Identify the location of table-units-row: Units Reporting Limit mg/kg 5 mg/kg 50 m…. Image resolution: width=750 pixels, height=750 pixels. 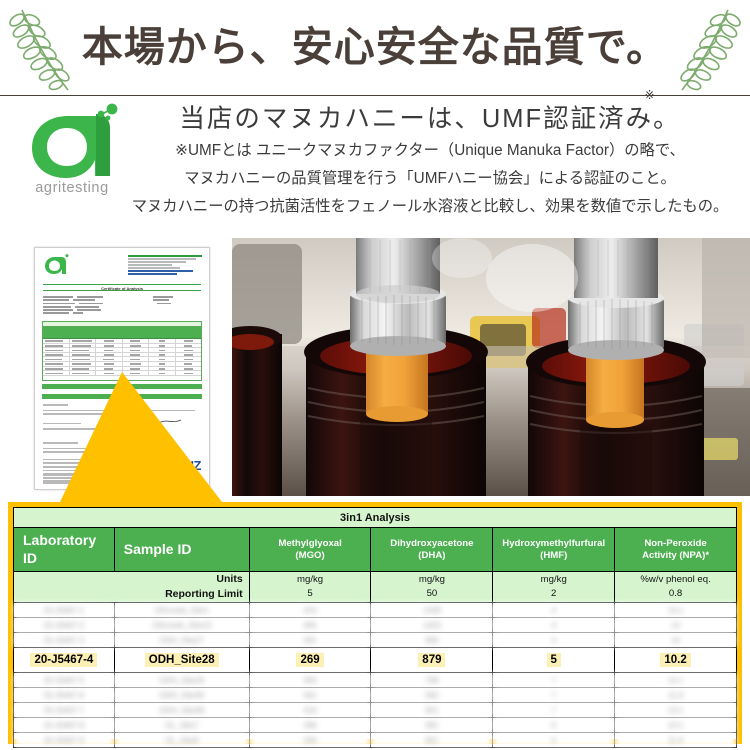
(375, 587).